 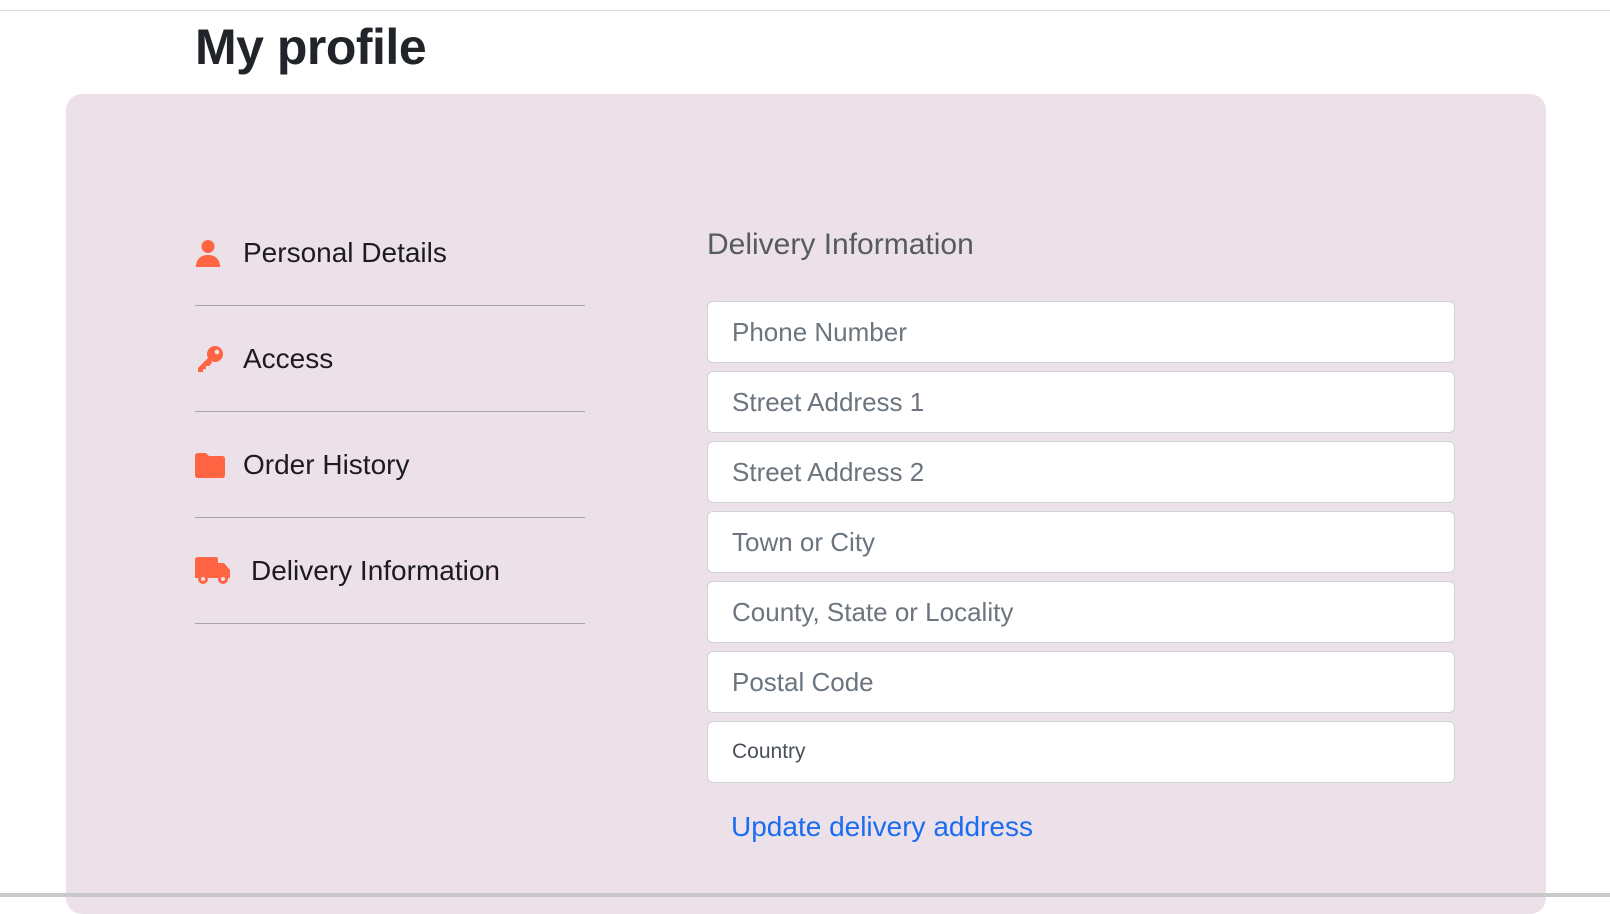 I want to click on sidebar-item-delivery-information: Delivery Information, so click(x=390, y=571).